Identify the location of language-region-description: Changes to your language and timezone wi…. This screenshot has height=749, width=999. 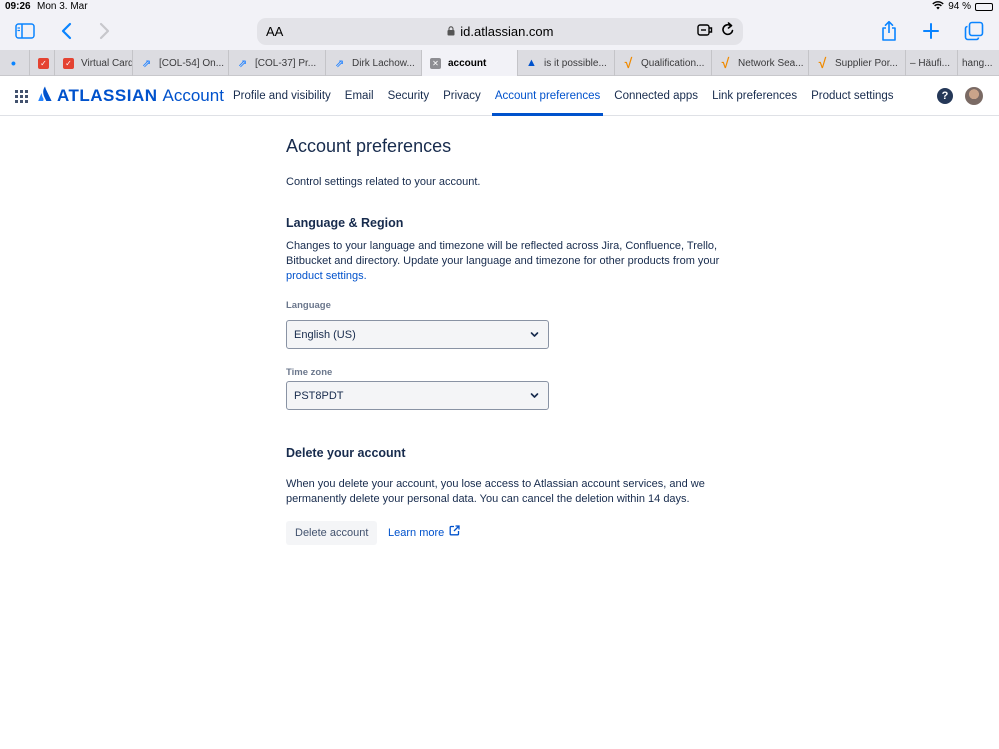
(506, 261).